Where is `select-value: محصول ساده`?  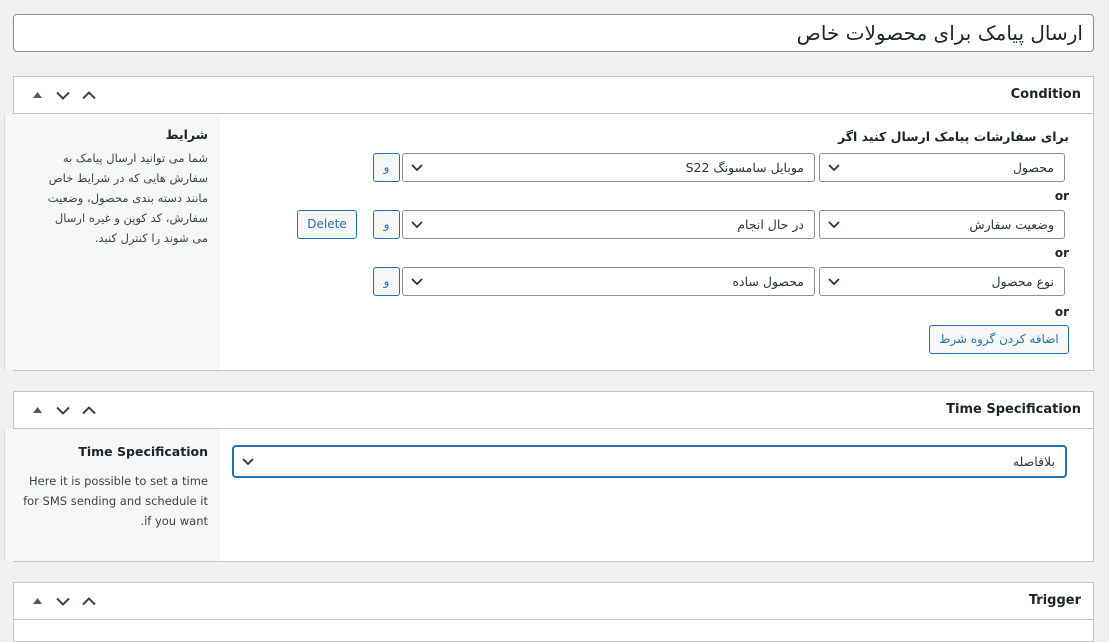
select-value: محصول ساده is located at coordinates (768, 281).